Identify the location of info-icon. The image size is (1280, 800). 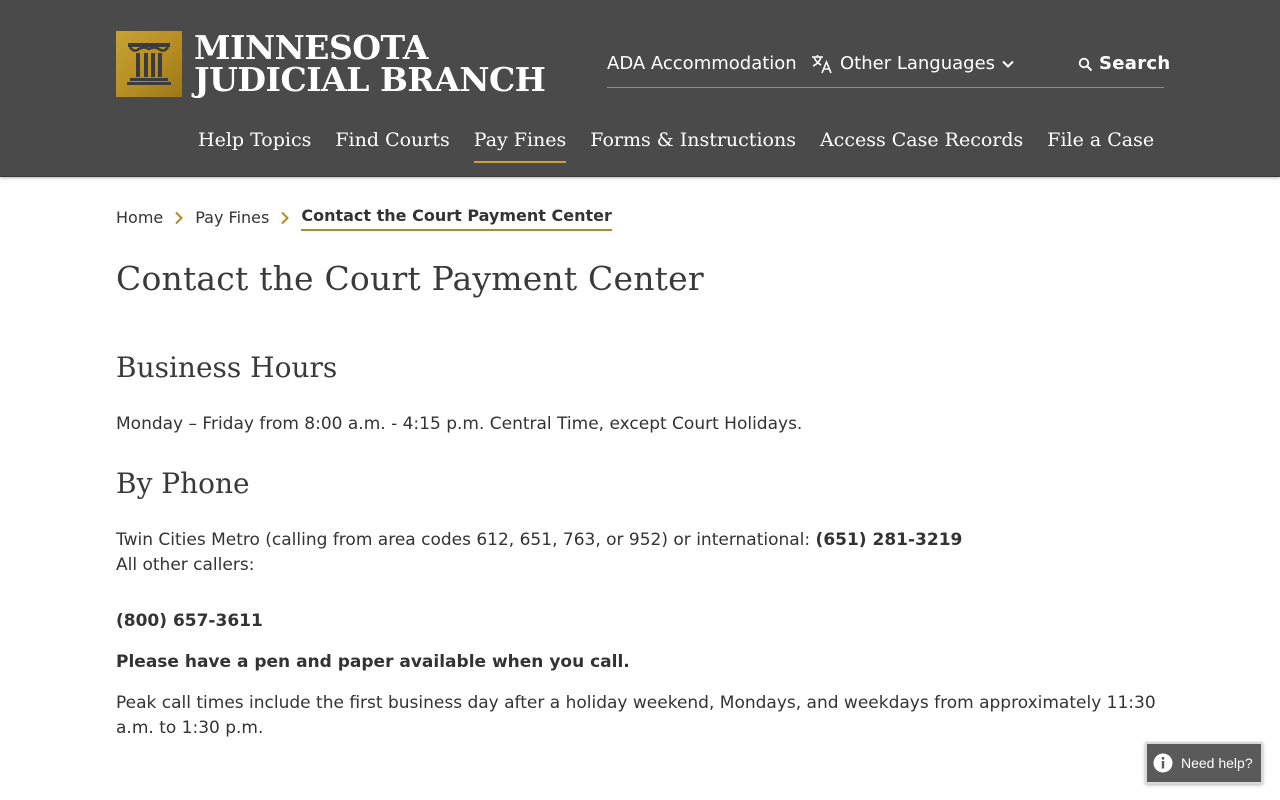
(1163, 763).